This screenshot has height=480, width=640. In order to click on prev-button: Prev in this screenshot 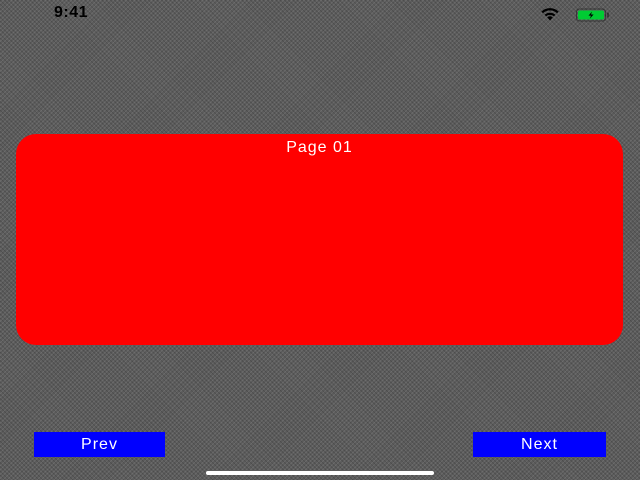, I will do `click(99, 444)`.